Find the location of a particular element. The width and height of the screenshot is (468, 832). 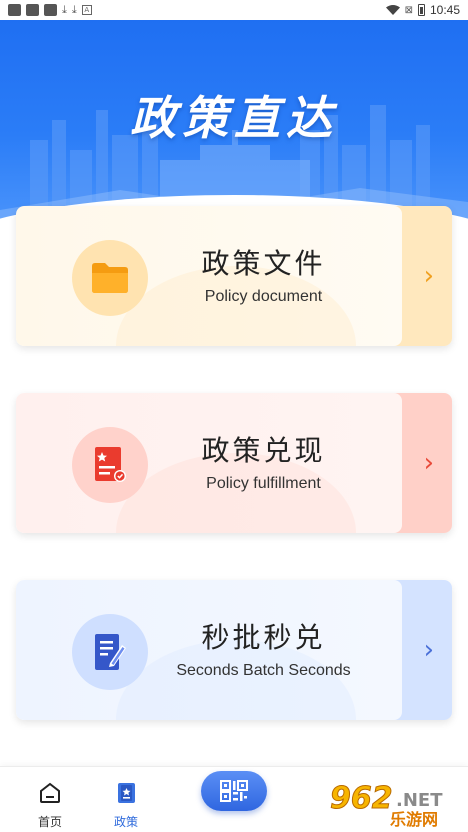

card-title: 秒批秒兑 is located at coordinates (263, 637).